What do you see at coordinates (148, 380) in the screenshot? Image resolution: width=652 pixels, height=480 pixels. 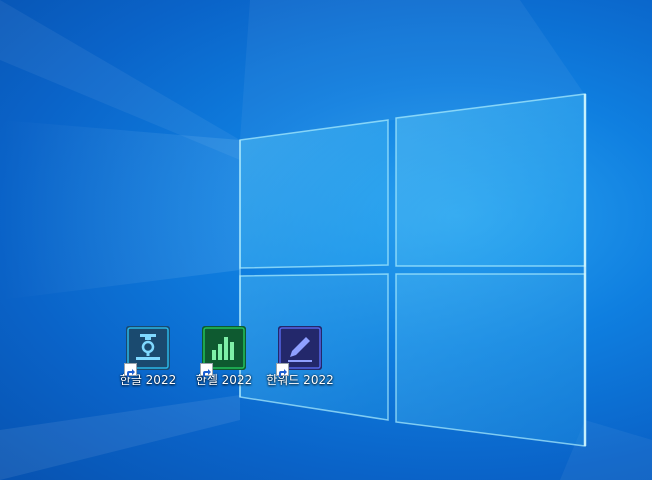 I see `desktop-icon-label: 한글 2022` at bounding box center [148, 380].